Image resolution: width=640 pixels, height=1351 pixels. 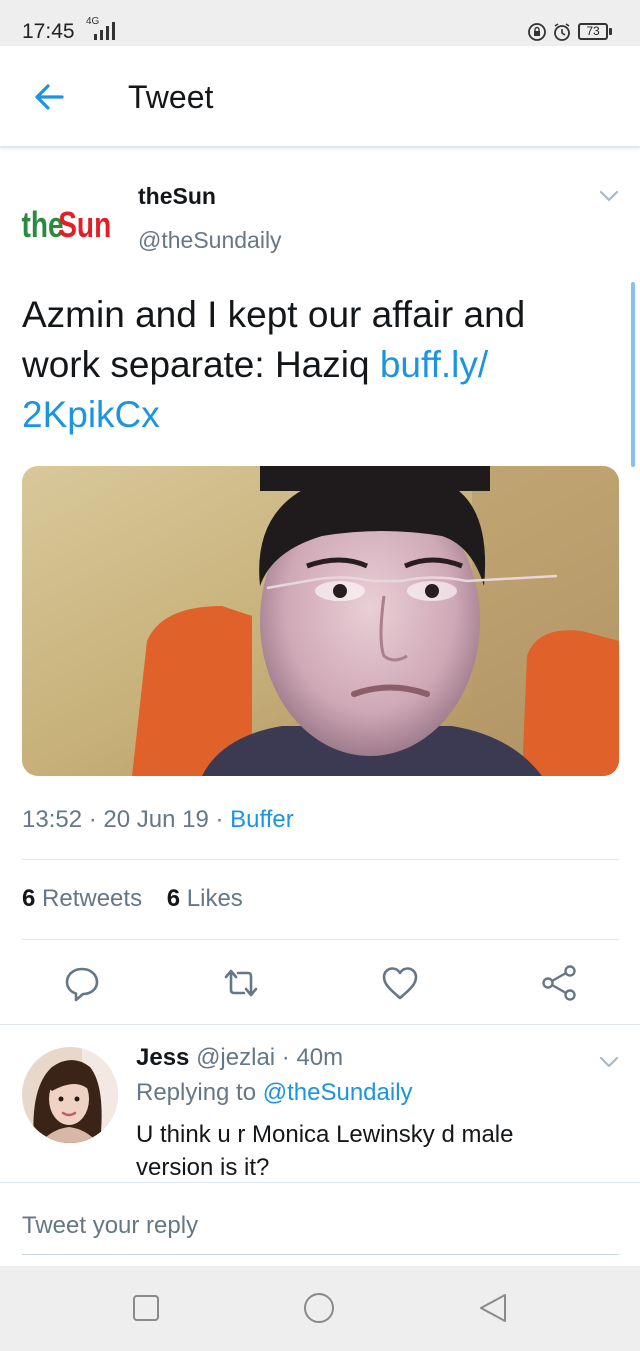 I want to click on retweet-icon, so click(x=241, y=983).